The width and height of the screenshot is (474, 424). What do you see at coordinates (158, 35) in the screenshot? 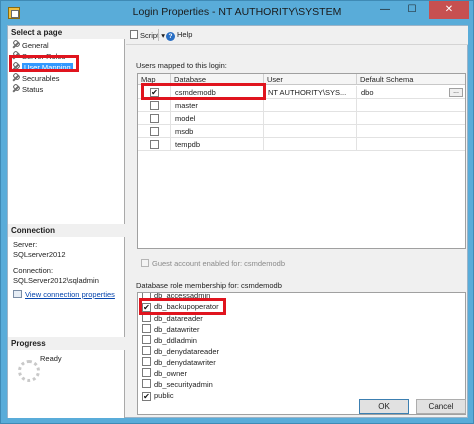
I see `toolbar-separator` at bounding box center [158, 35].